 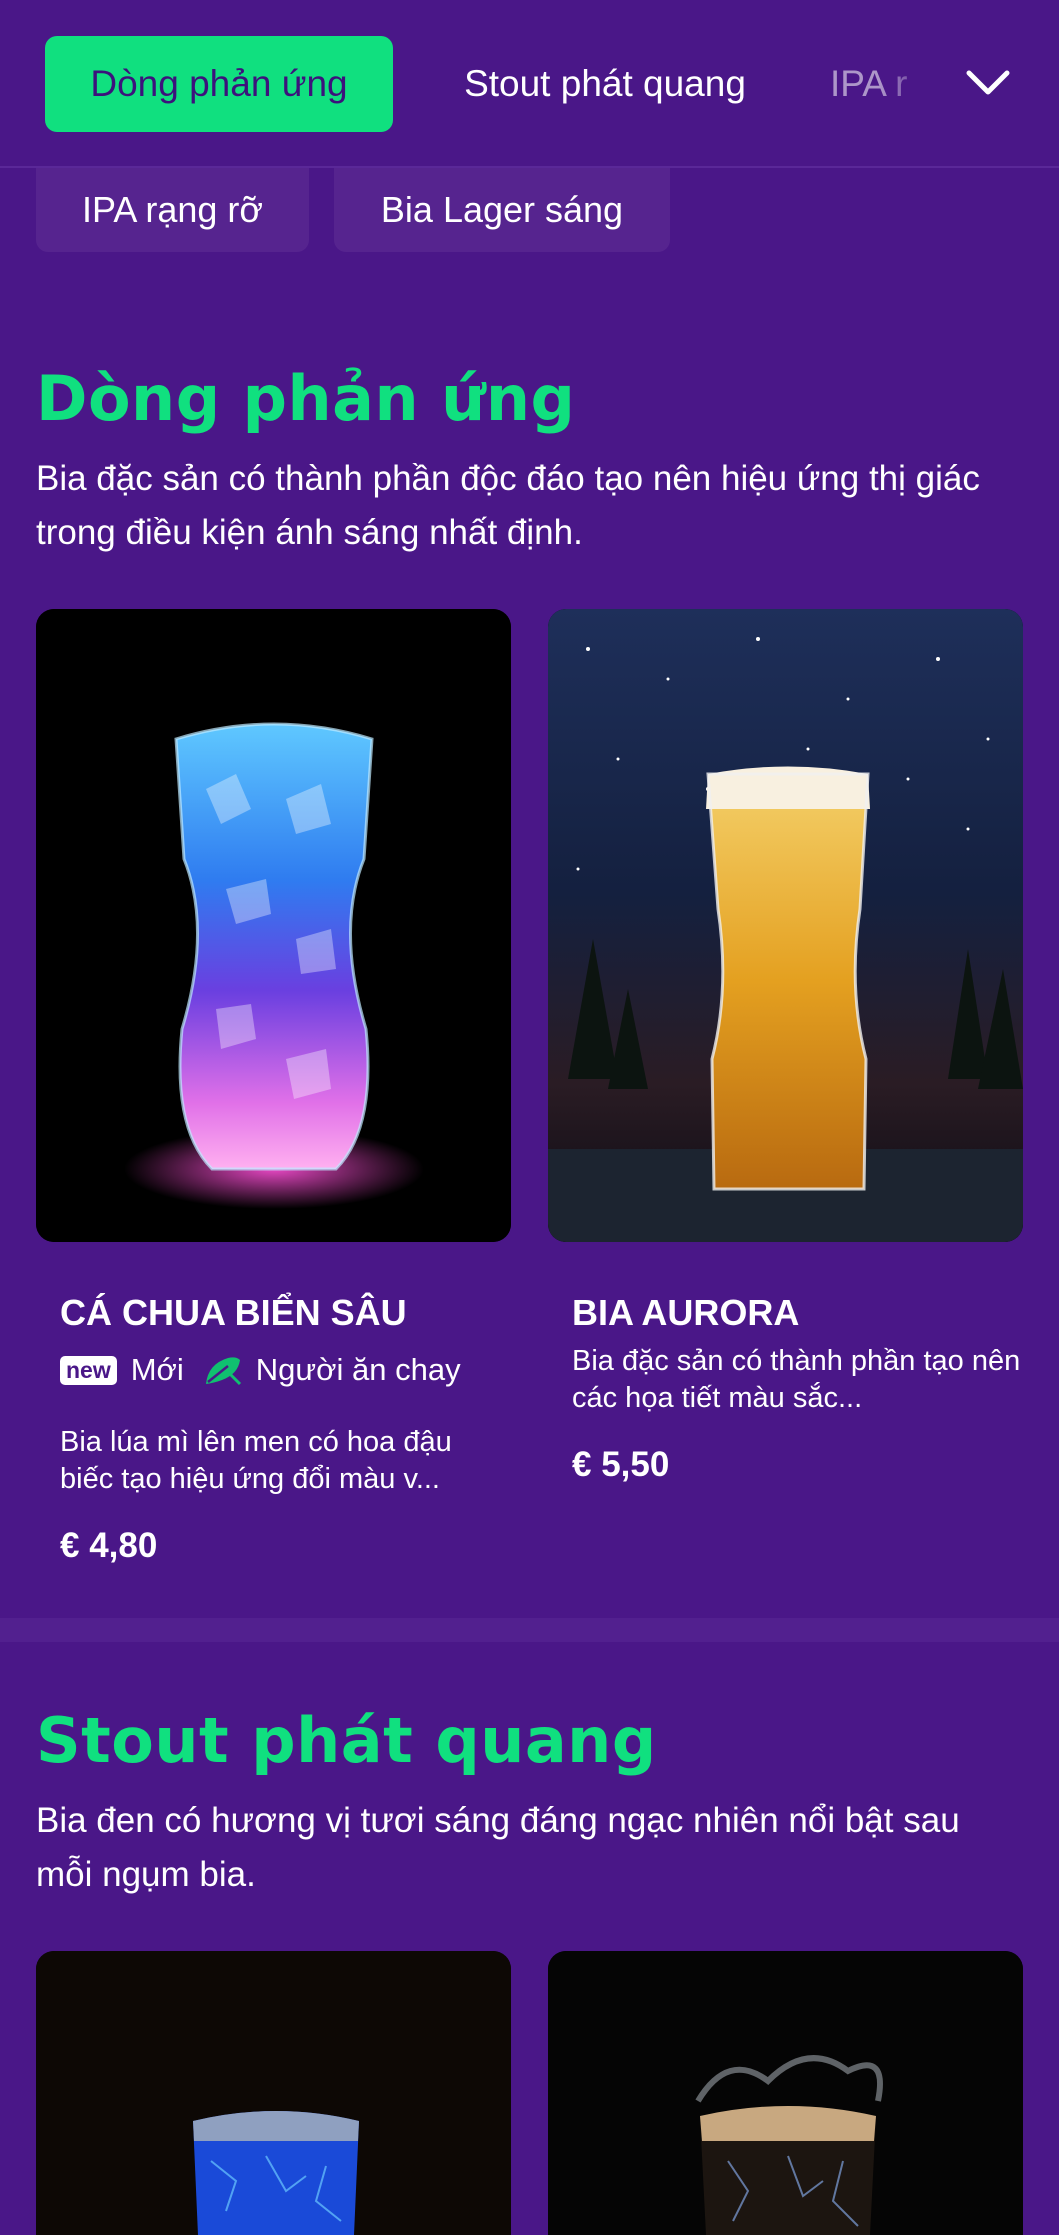 What do you see at coordinates (988, 83) in the screenshot?
I see `chevron-down-icon` at bounding box center [988, 83].